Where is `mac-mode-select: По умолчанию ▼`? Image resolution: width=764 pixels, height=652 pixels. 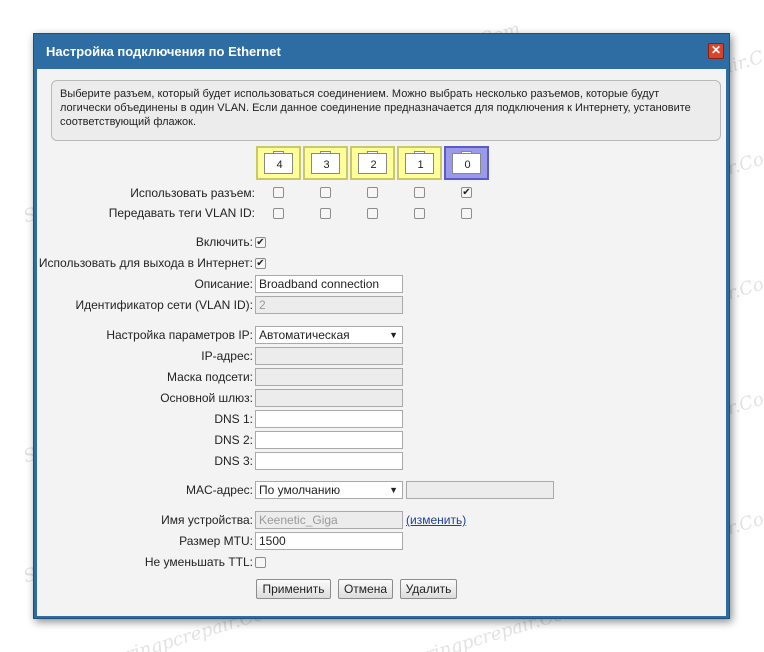
mac-mode-select: По умолчанию ▼ is located at coordinates (329, 490).